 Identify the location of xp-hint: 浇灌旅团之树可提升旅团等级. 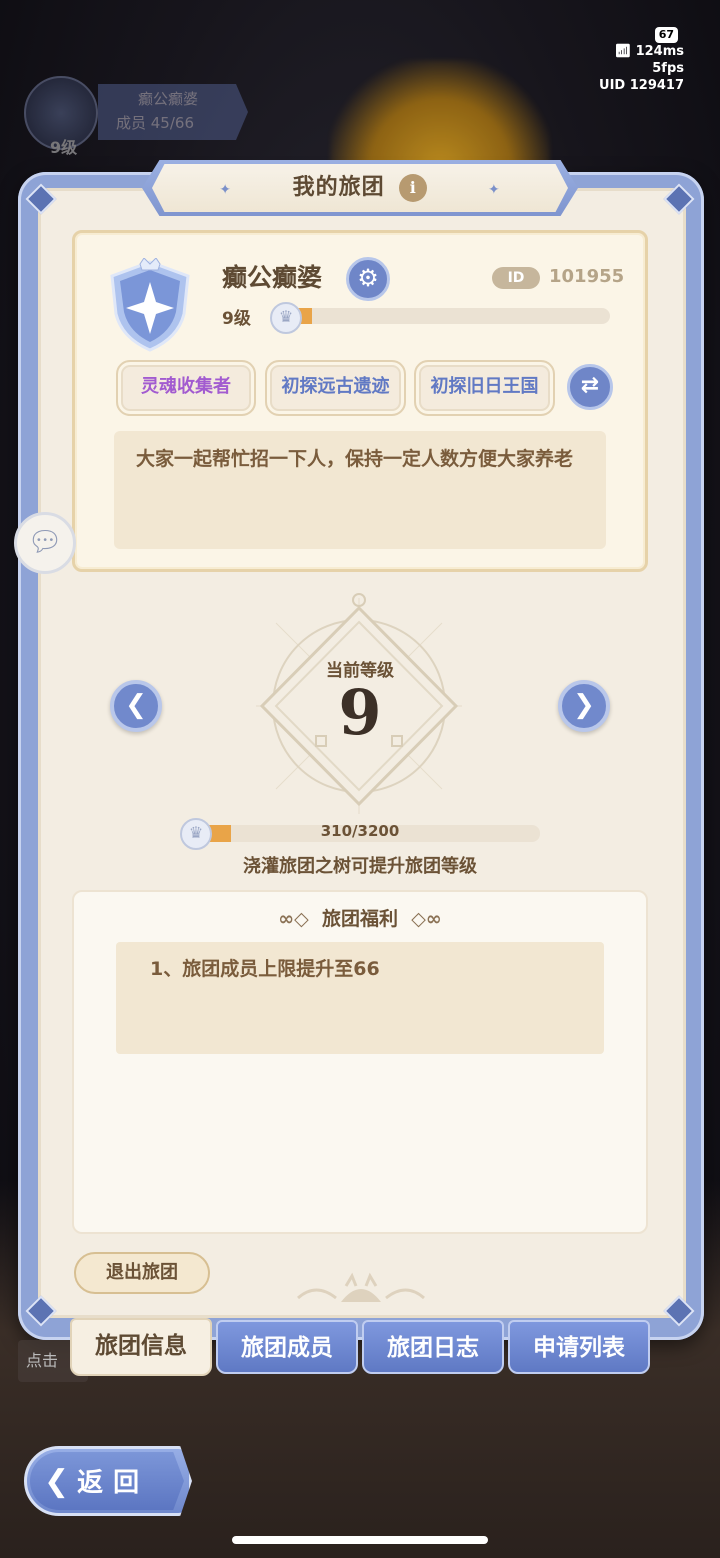
(360, 866).